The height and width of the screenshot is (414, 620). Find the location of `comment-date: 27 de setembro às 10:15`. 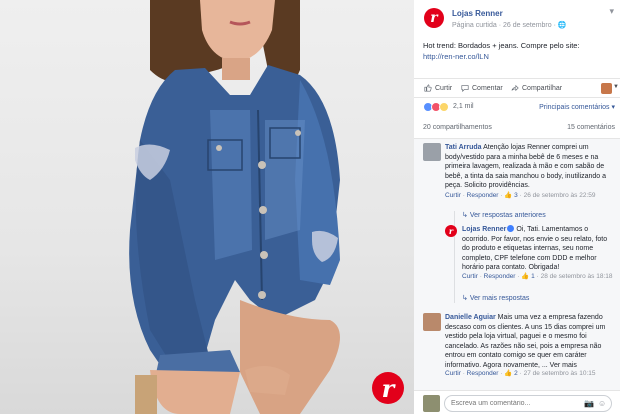

comment-date: 27 de setembro às 10:15 is located at coordinates (560, 373).